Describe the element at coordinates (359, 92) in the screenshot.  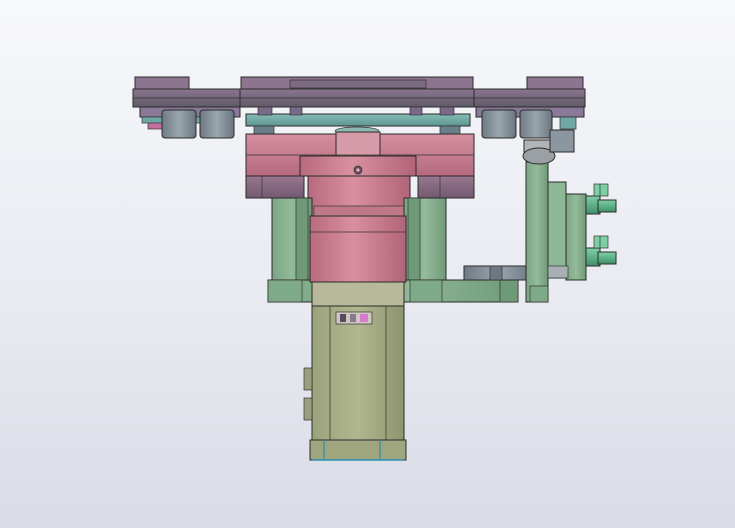
I see `top-plate` at that location.